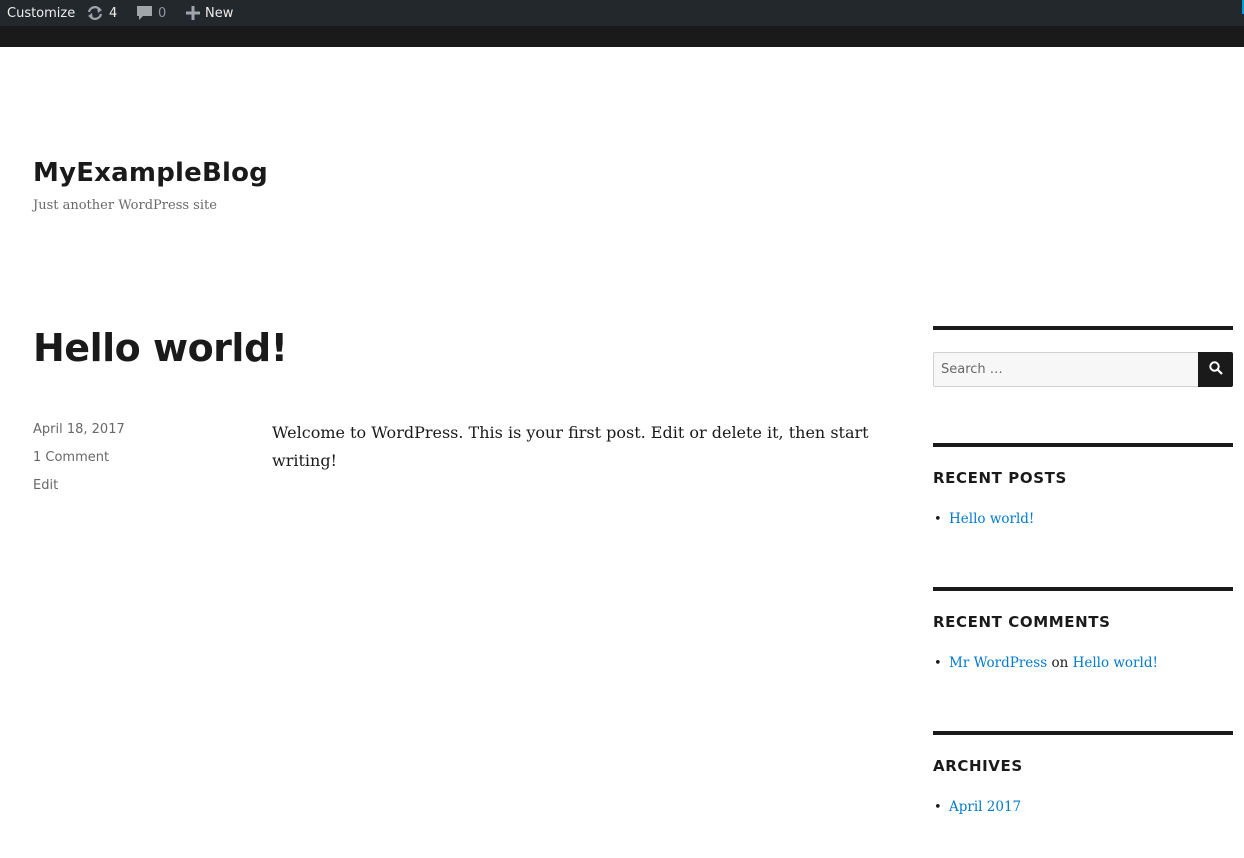 The width and height of the screenshot is (1244, 858). What do you see at coordinates (1022, 622) in the screenshot?
I see `recent-comments-title: RECENT COMMENTS` at bounding box center [1022, 622].